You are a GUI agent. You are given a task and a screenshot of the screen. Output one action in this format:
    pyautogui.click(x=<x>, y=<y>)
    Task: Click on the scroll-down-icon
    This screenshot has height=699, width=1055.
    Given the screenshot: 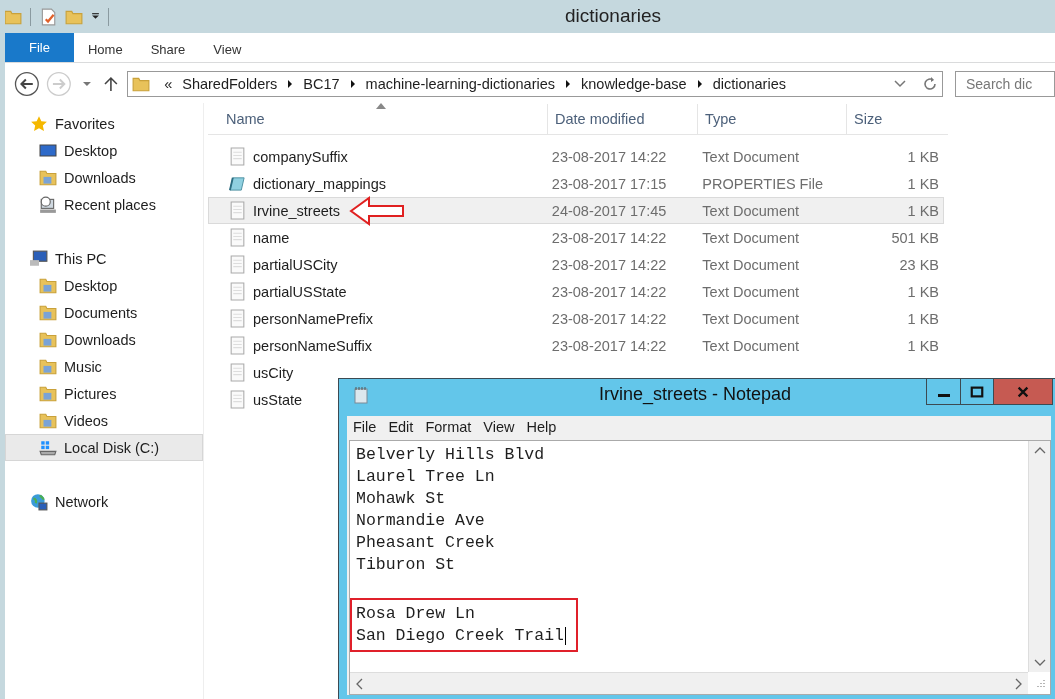 What is the action you would take?
    pyautogui.click(x=1039, y=663)
    